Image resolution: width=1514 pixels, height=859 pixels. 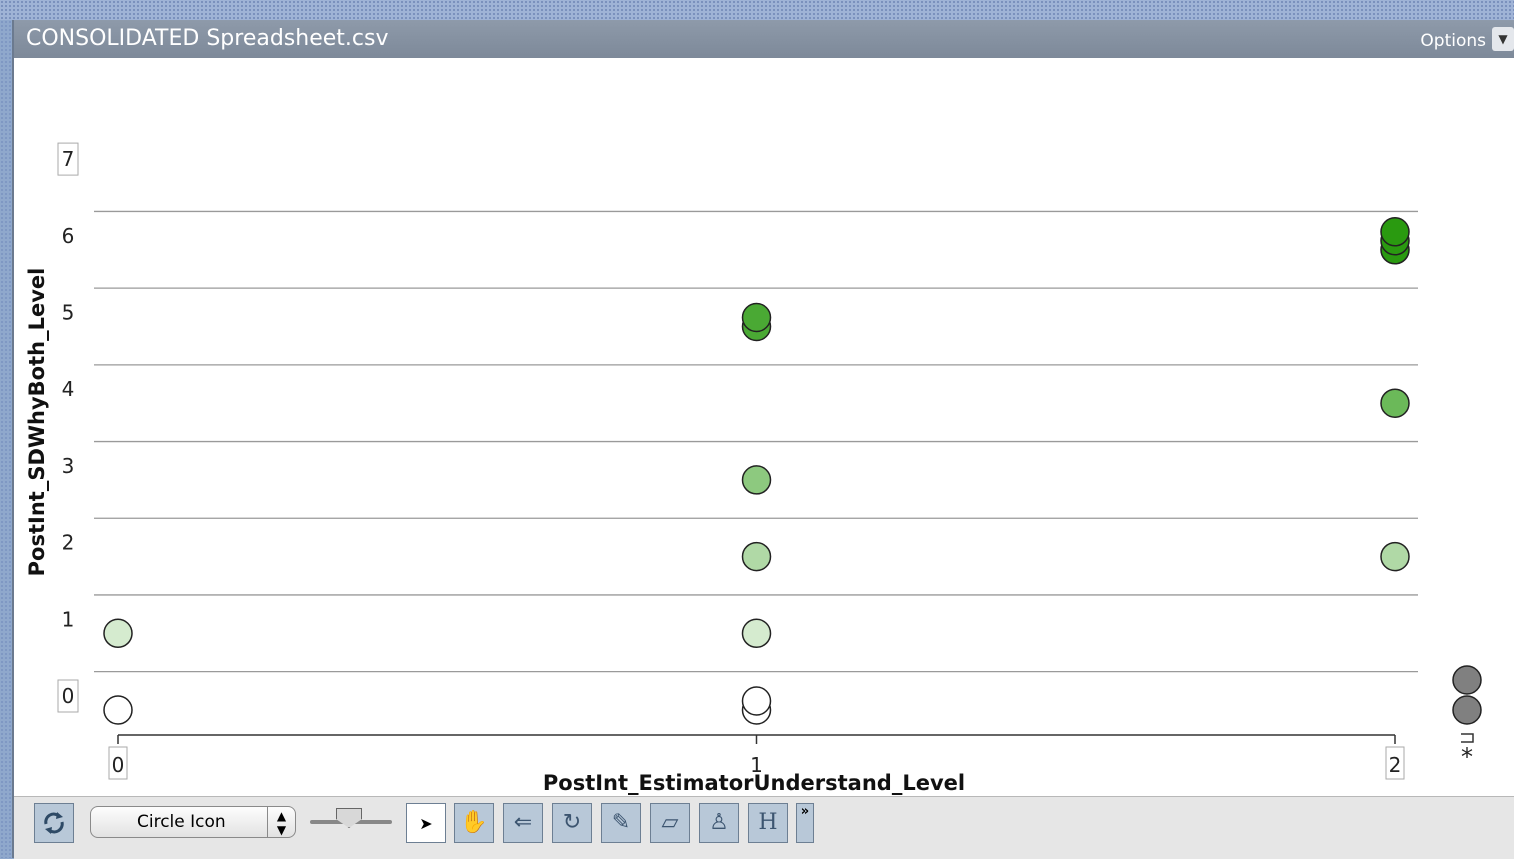 What do you see at coordinates (1503, 39) in the screenshot?
I see `options-dropdown-icon: ▼` at bounding box center [1503, 39].